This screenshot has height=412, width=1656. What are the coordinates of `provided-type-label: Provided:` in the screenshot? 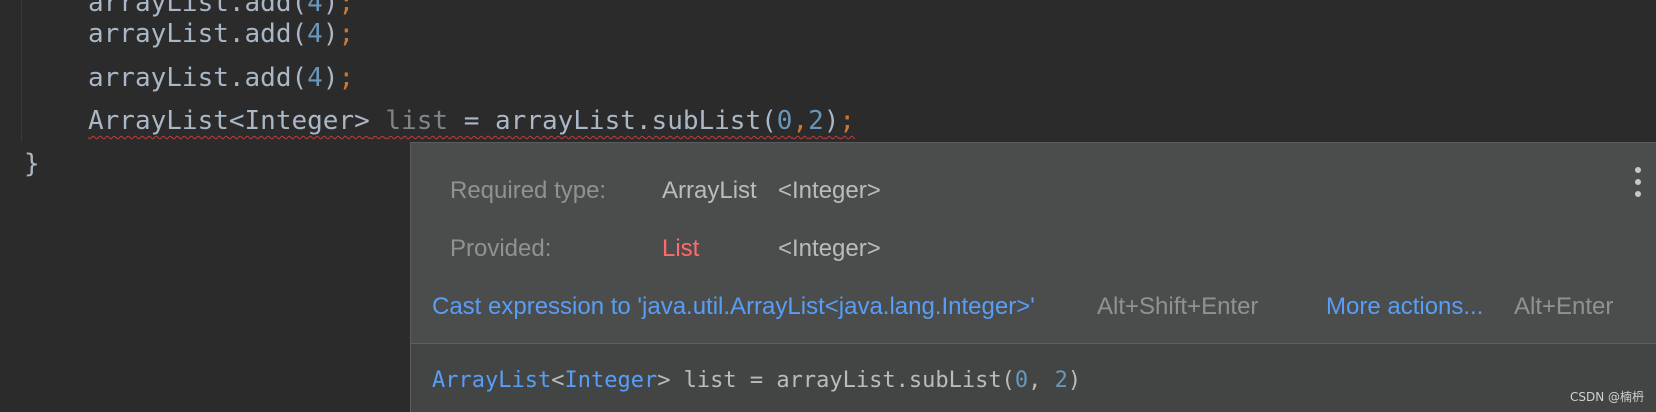 It's located at (501, 248).